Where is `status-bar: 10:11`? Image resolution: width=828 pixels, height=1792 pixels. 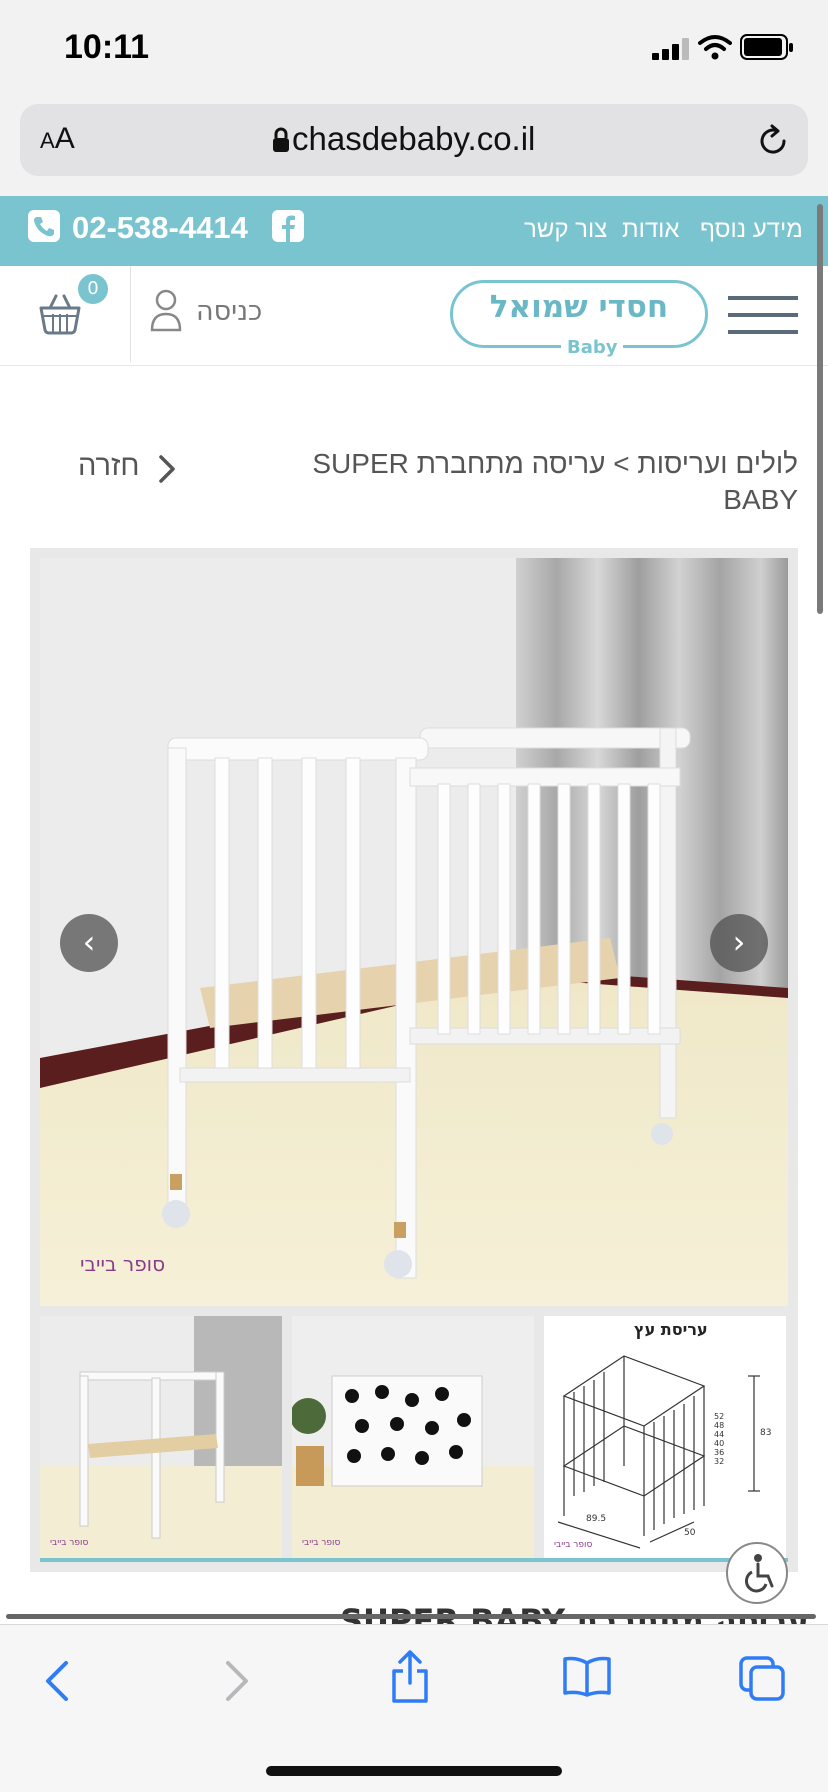
status-bar: 10:11 is located at coordinates (414, 50).